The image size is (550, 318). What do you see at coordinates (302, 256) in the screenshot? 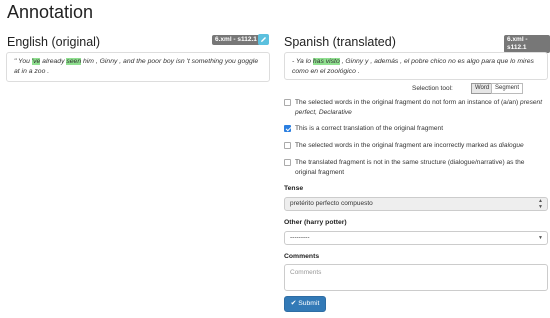
I see `comments-label: Comments` at bounding box center [302, 256].